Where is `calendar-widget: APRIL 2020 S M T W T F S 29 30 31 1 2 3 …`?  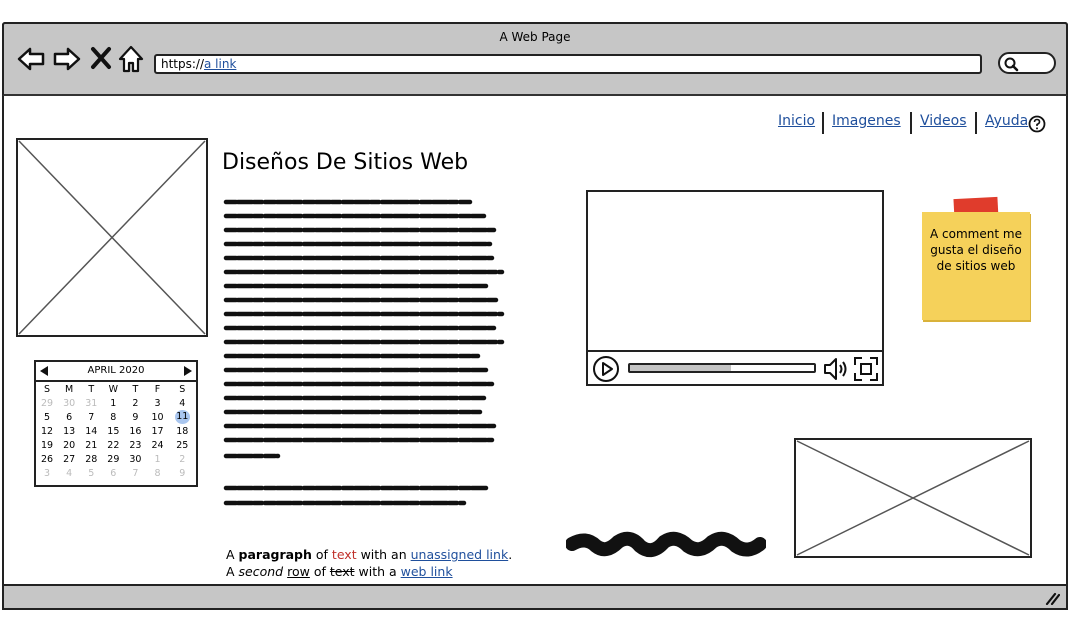 calendar-widget: APRIL 2020 S M T W T F S 29 30 31 1 2 3 … is located at coordinates (116, 423).